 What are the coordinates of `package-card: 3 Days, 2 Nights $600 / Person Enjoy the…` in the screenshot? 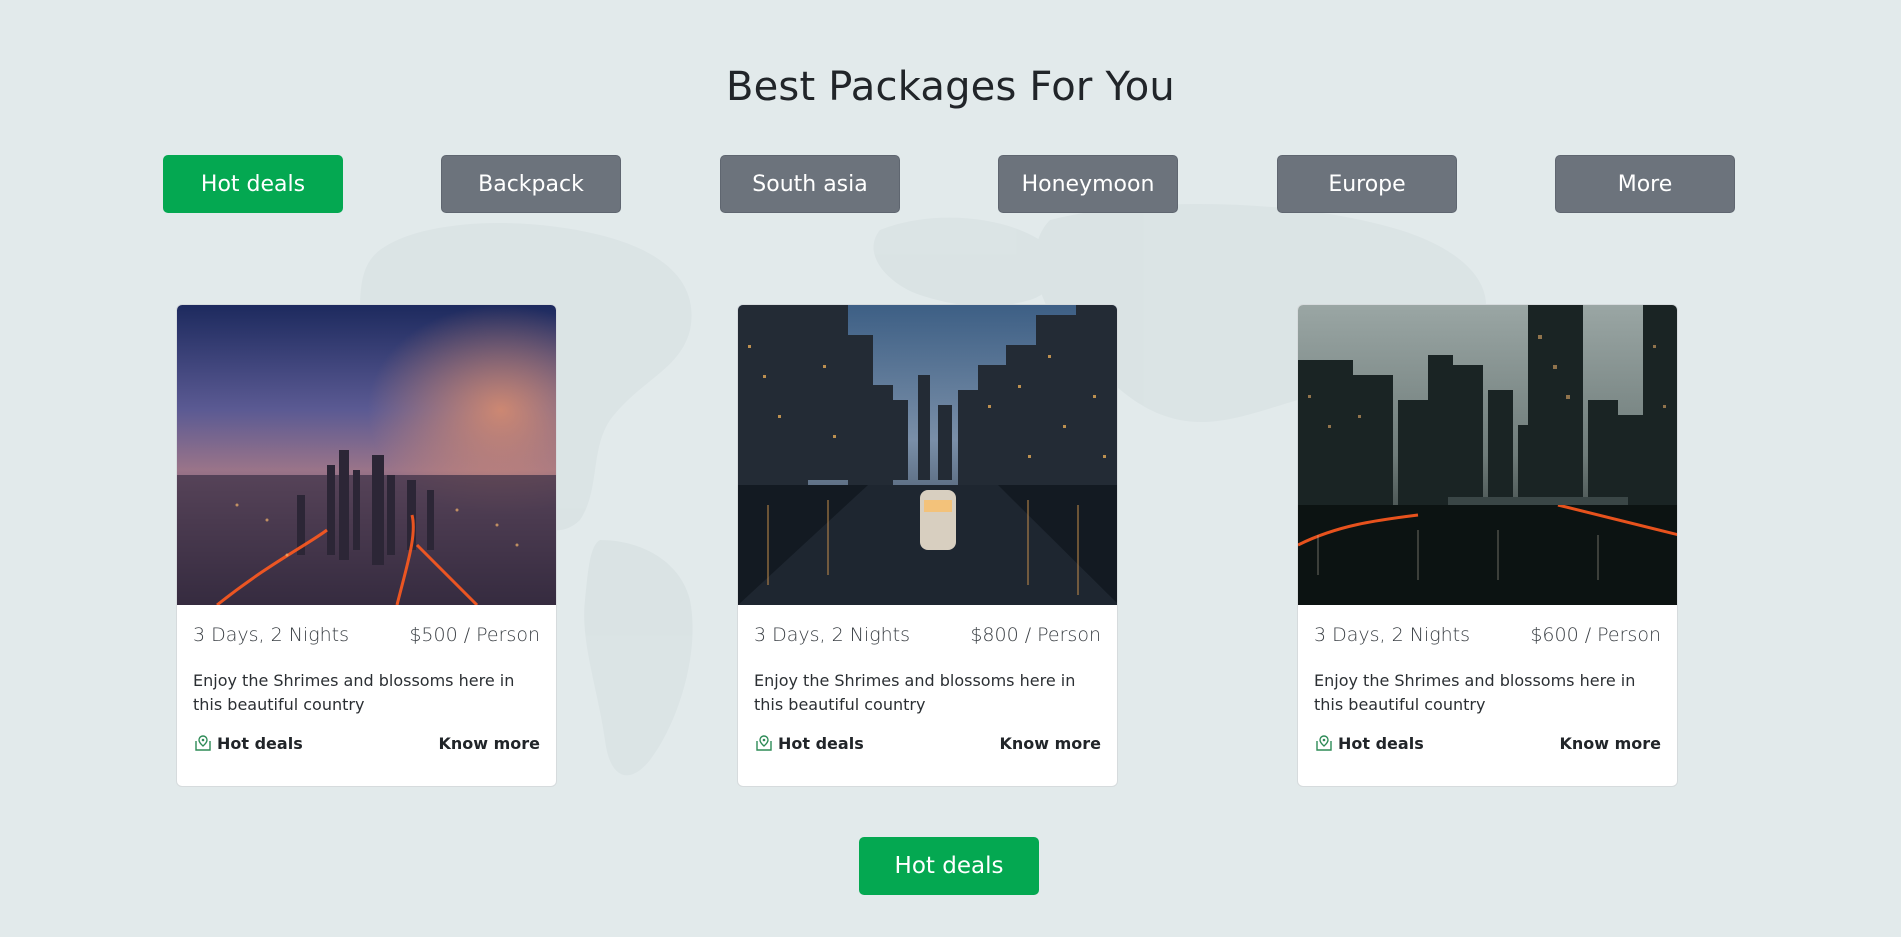 It's located at (1487, 545).